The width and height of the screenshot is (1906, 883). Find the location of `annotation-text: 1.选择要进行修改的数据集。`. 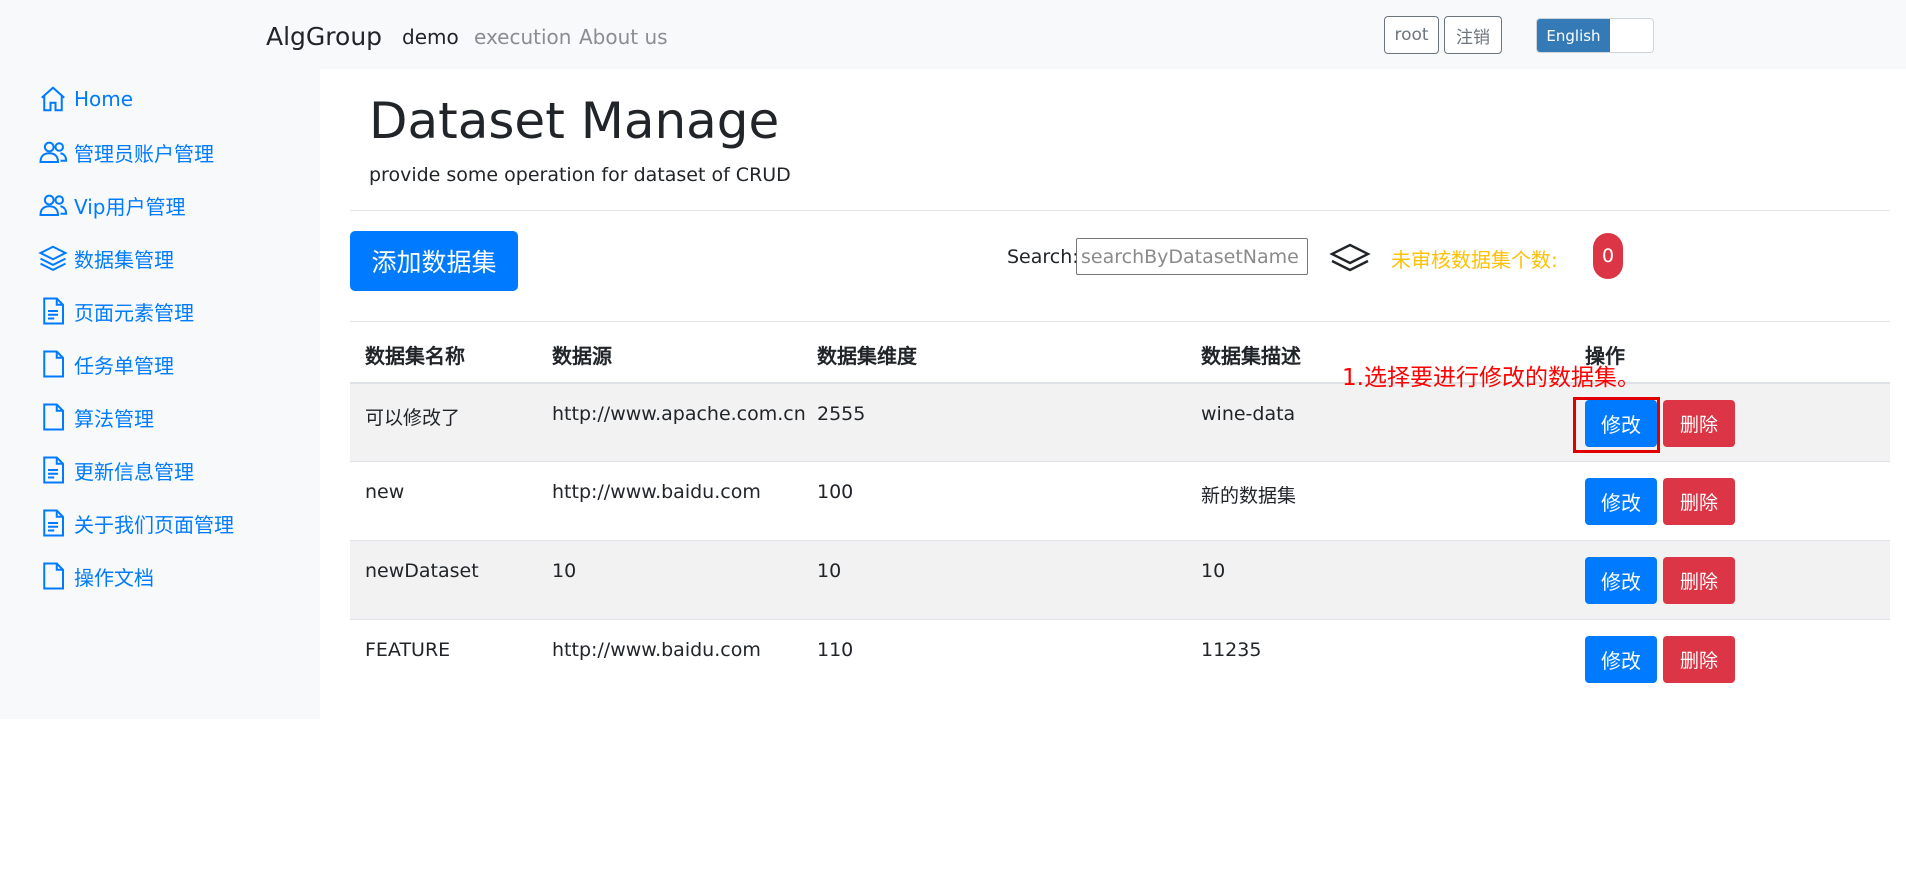

annotation-text: 1.选择要进行修改的数据集。 is located at coordinates (1491, 378).